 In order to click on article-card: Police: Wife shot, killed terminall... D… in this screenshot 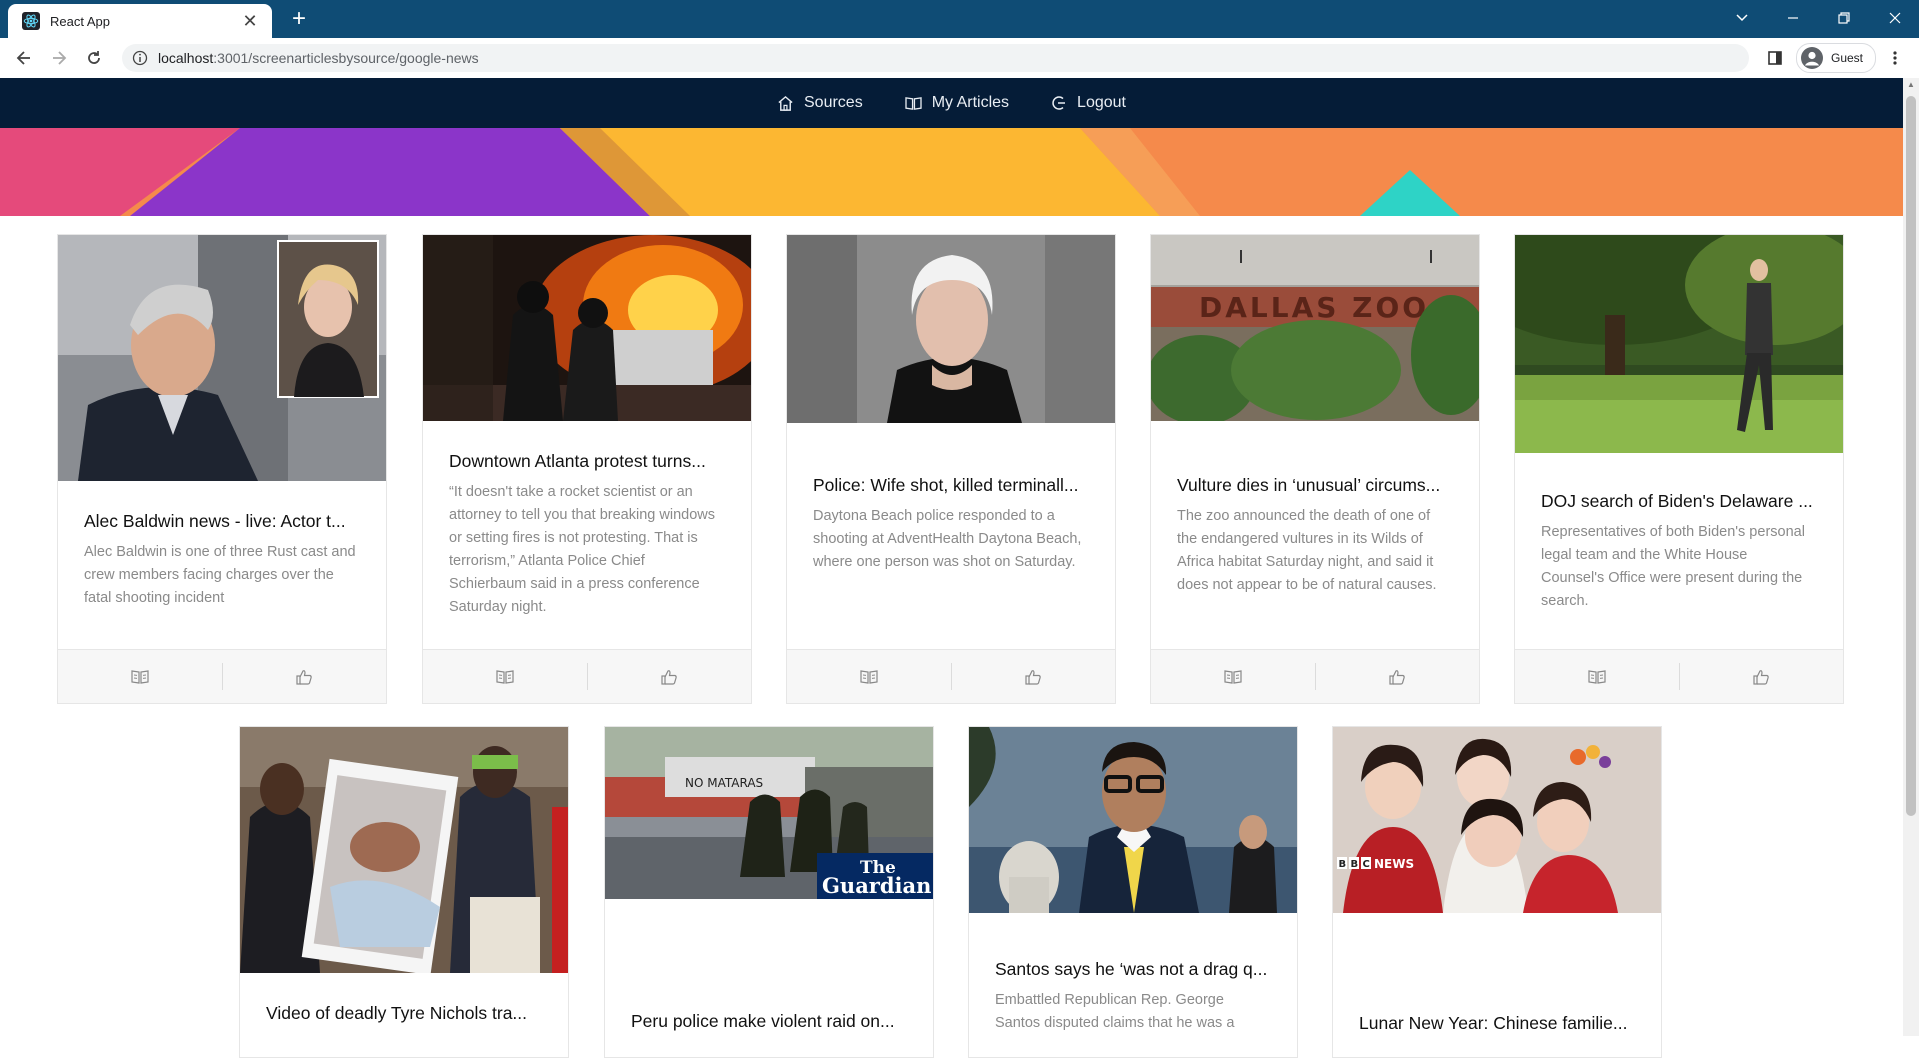, I will do `click(951, 469)`.